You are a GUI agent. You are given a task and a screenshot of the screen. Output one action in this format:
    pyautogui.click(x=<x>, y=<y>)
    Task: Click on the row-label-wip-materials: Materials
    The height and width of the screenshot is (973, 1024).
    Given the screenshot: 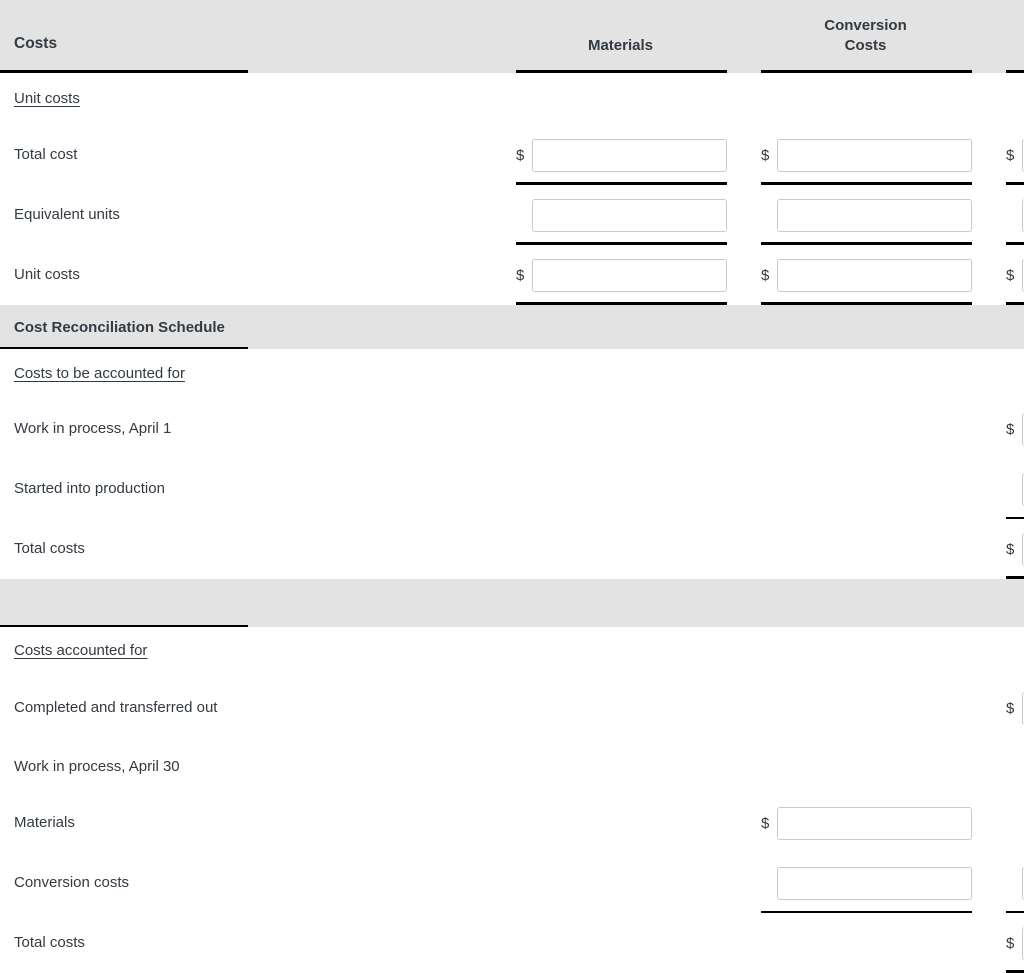 What is the action you would take?
    pyautogui.click(x=44, y=823)
    